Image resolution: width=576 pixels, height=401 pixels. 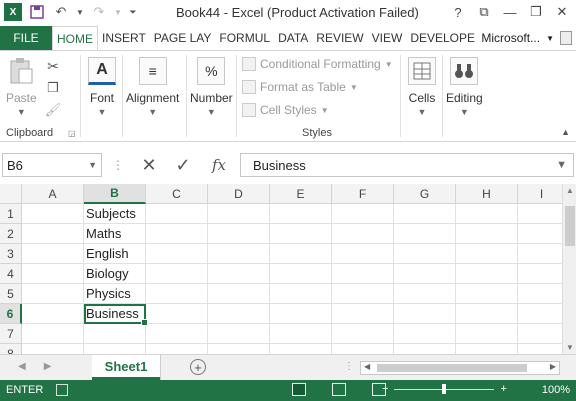 I want to click on grid-cell-a7, so click(x=53, y=334).